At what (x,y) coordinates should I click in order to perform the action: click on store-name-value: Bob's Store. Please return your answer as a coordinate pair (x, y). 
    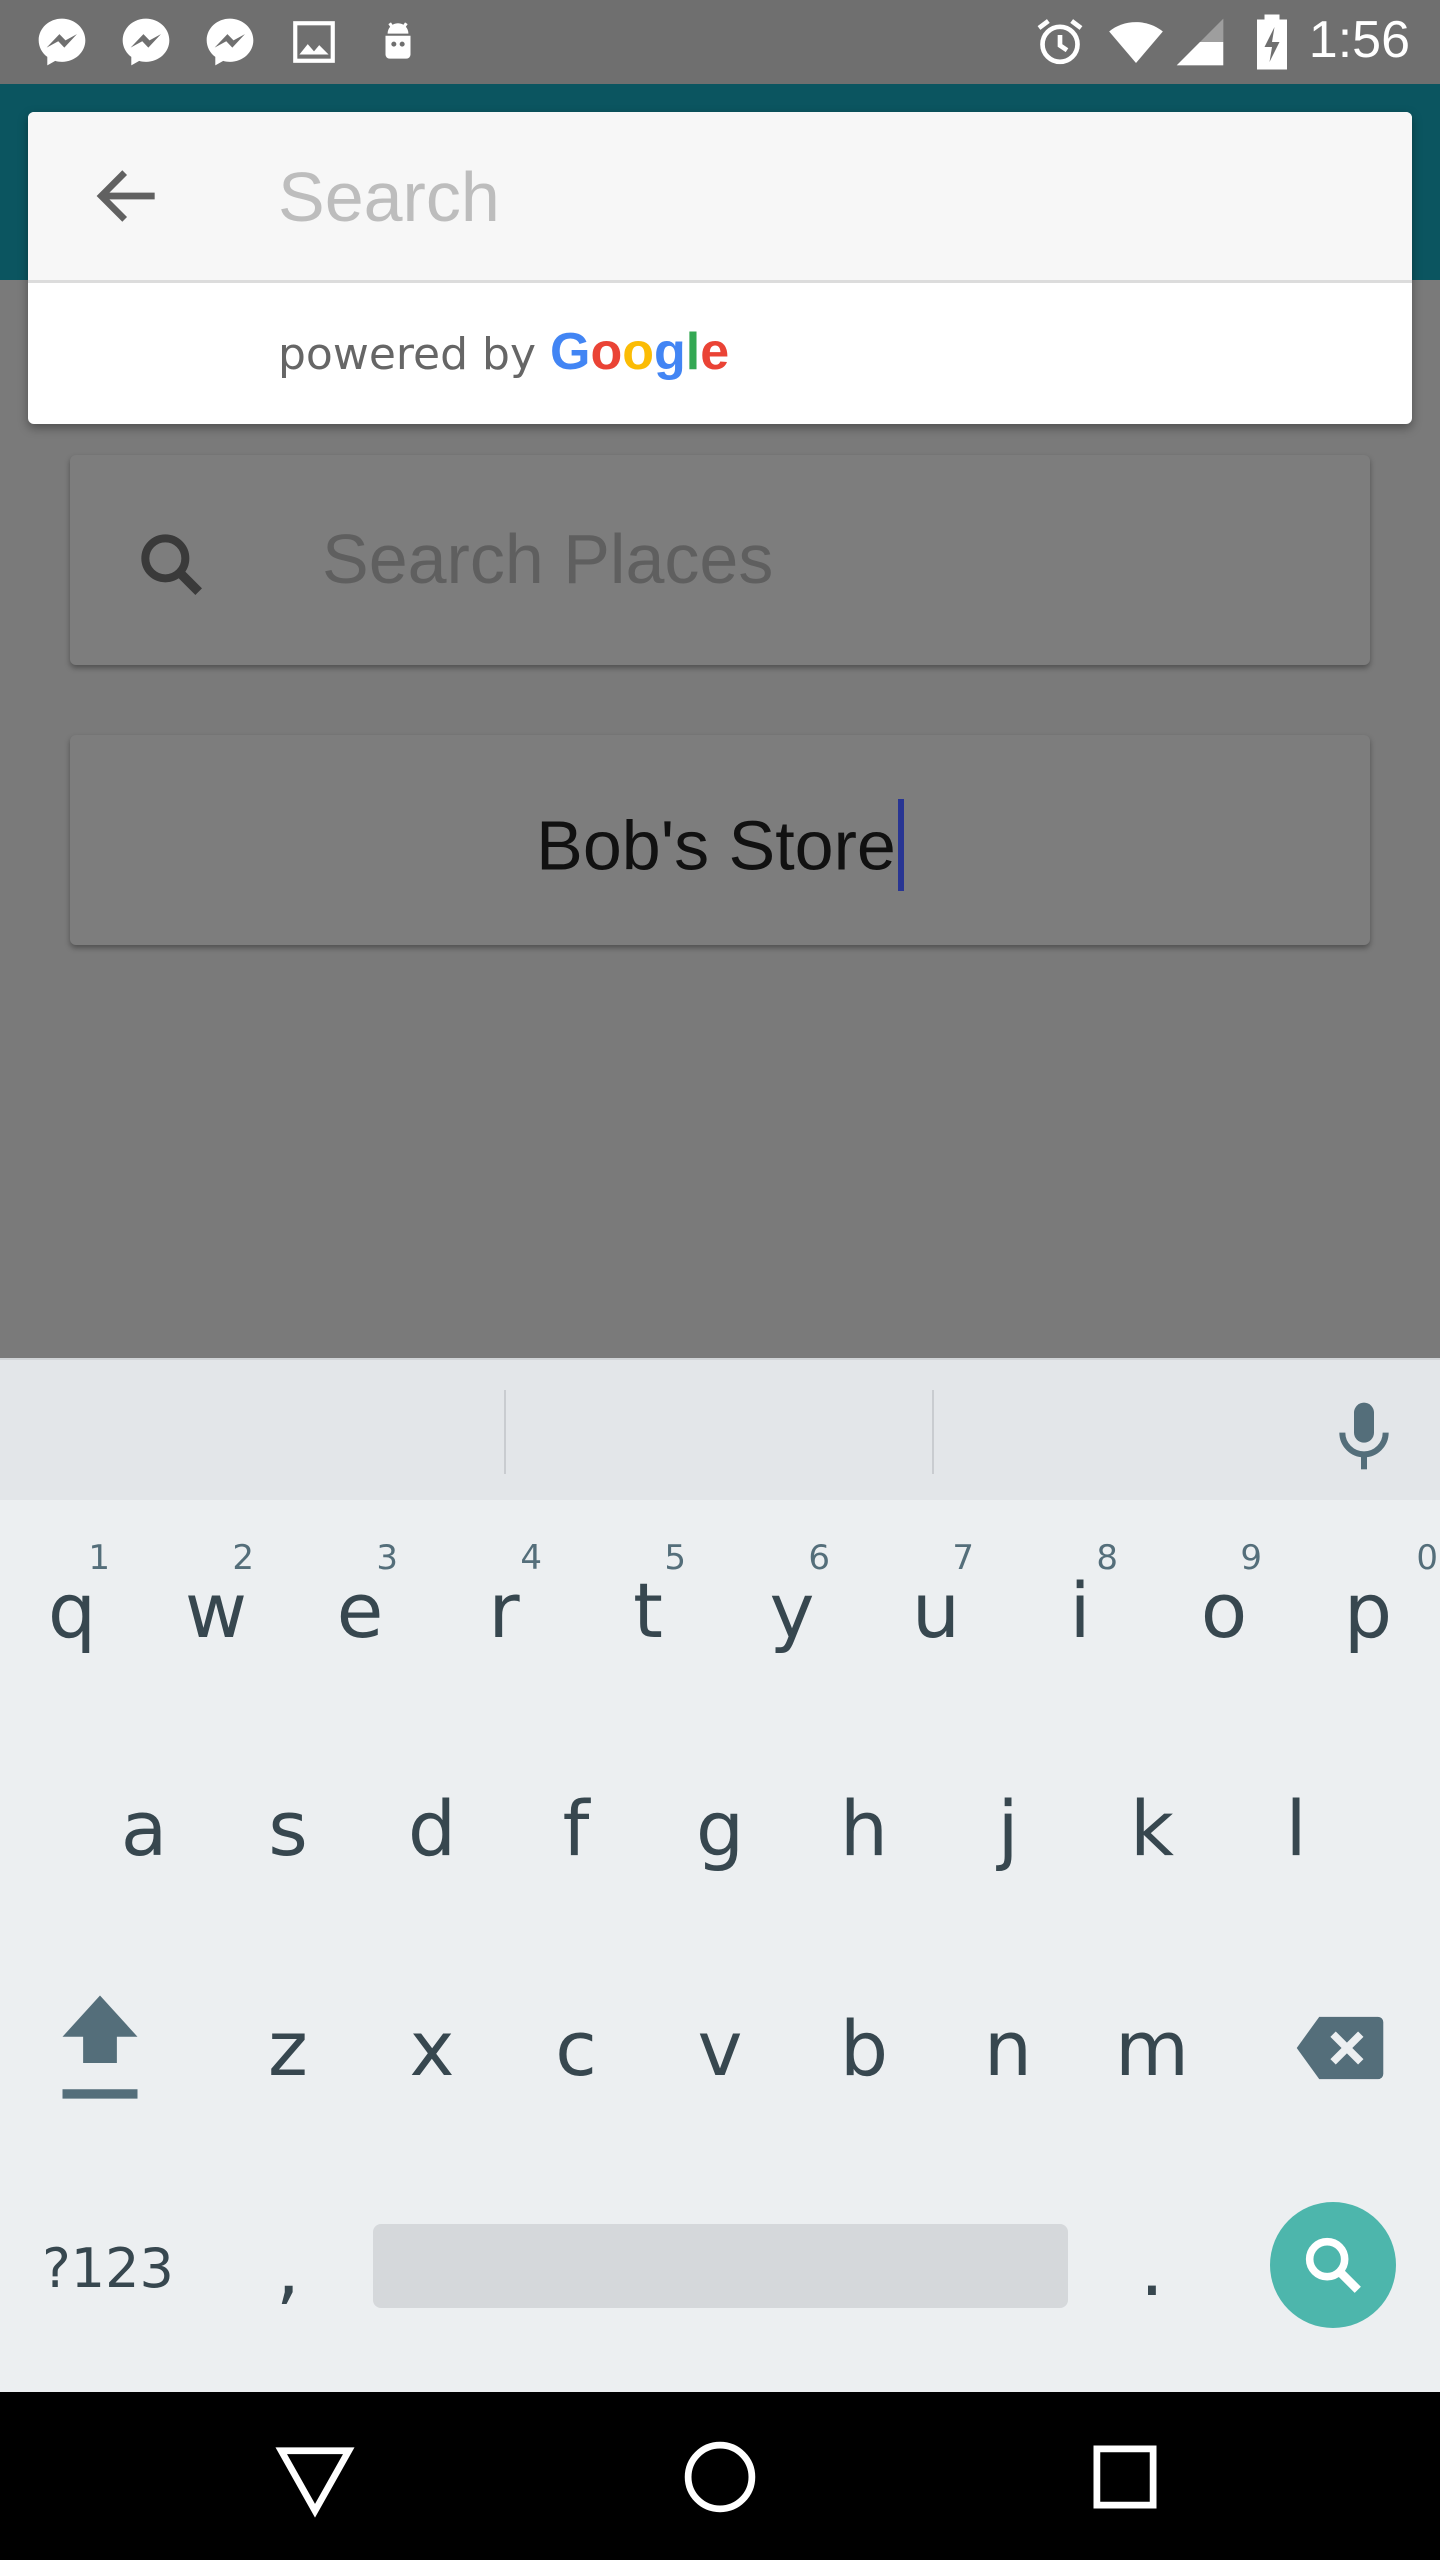
    Looking at the image, I should click on (716, 845).